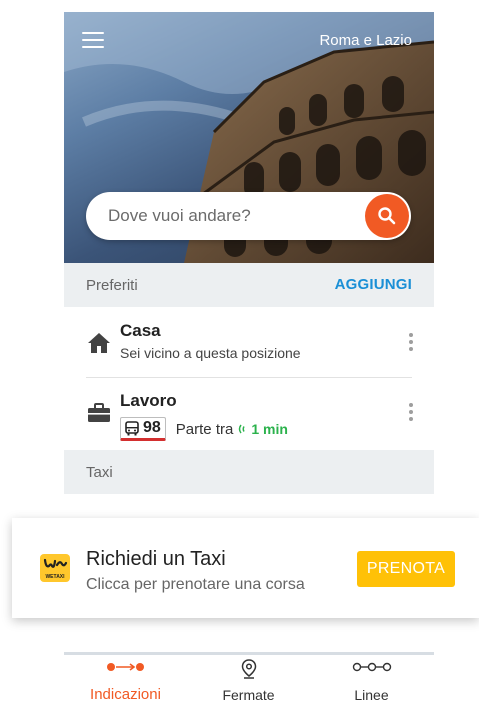 This screenshot has height=707, width=479. I want to click on book-taxi-button: PRENOTA, so click(406, 569).